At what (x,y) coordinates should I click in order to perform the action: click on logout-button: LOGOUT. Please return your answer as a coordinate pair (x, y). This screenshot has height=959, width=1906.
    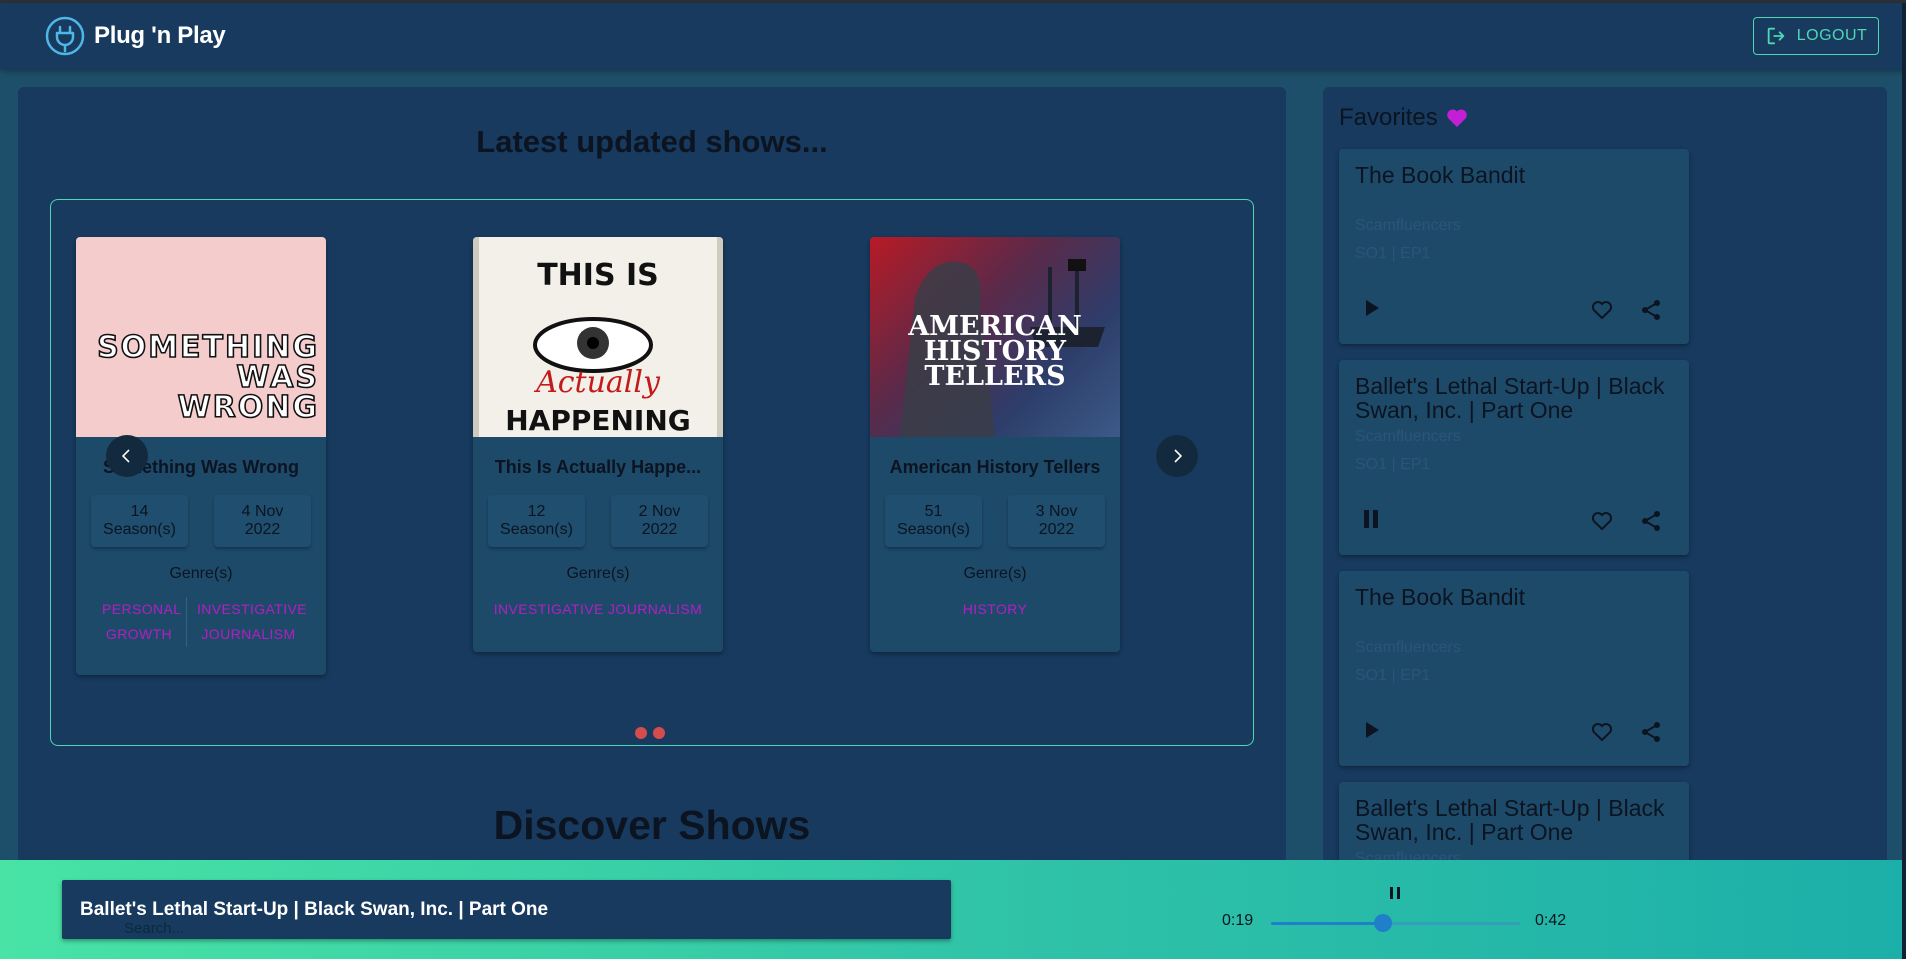
    Looking at the image, I should click on (1816, 36).